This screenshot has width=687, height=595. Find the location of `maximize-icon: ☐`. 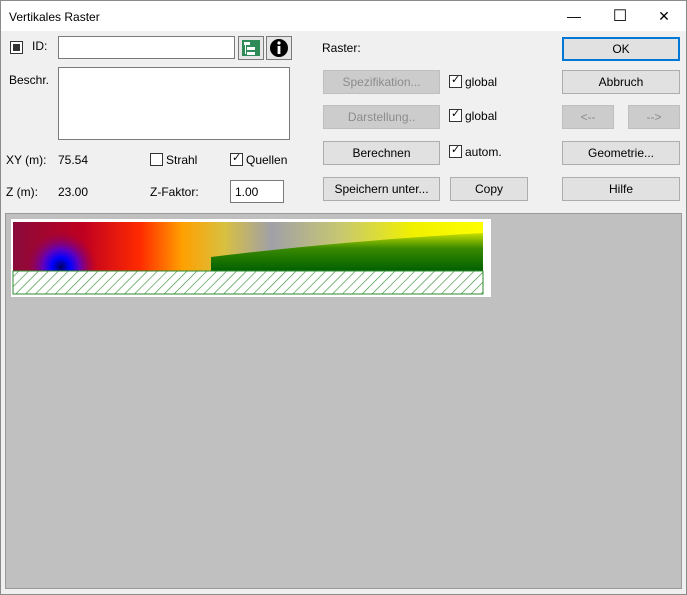

maximize-icon: ☐ is located at coordinates (620, 16).